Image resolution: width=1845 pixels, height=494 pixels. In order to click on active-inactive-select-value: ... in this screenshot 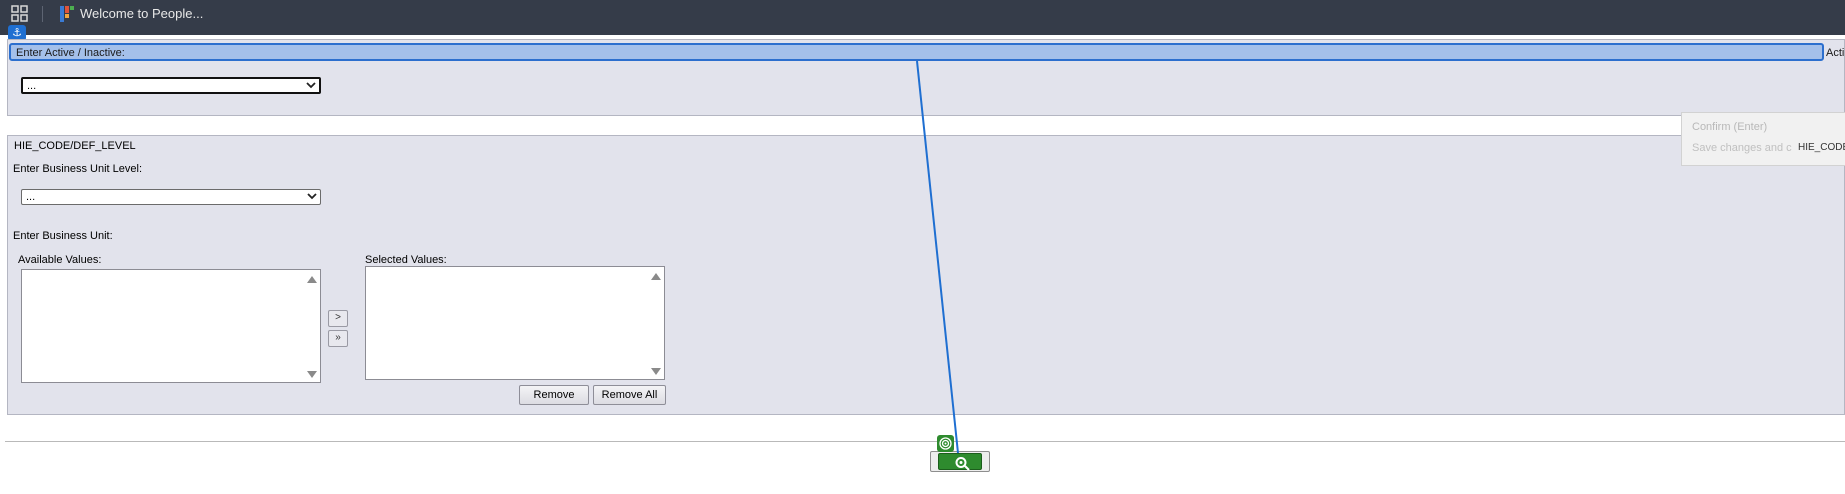, I will do `click(32, 86)`.